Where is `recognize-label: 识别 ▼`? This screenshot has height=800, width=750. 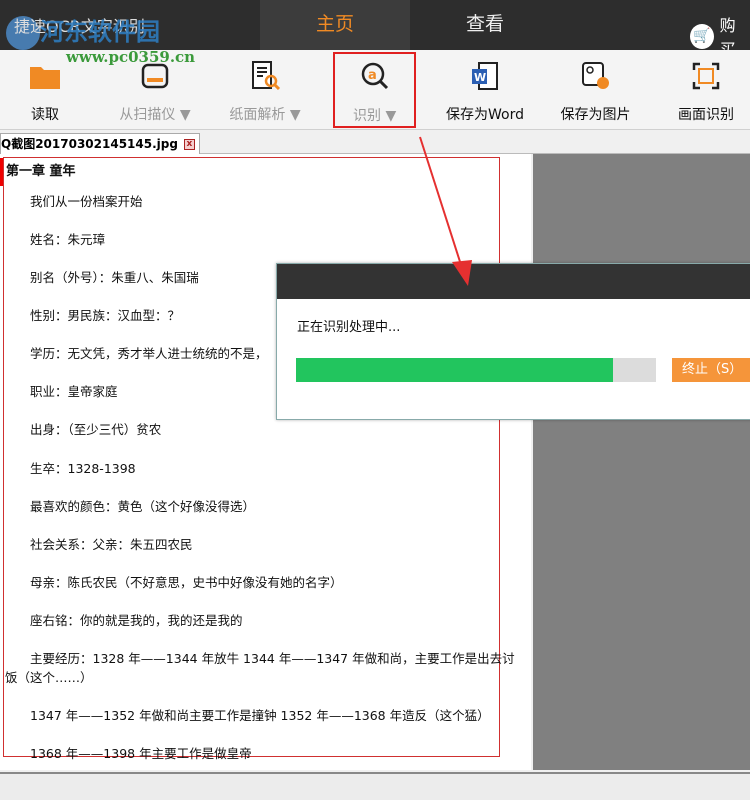 recognize-label: 识别 ▼ is located at coordinates (375, 116).